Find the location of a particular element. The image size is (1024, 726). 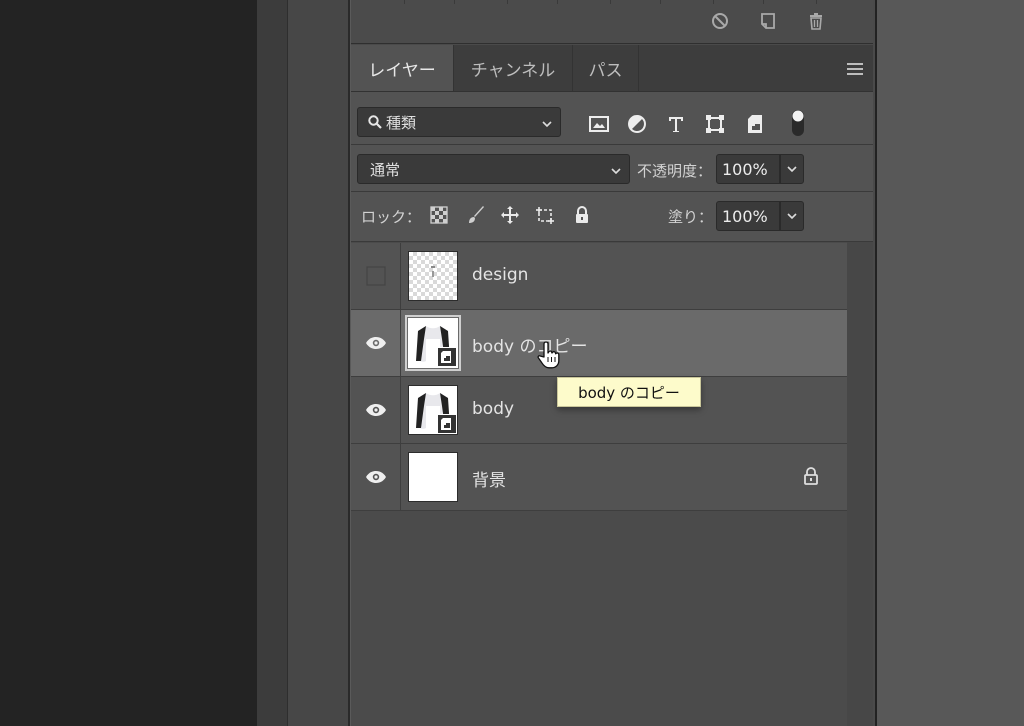

lock-position-icon is located at coordinates (510, 215).